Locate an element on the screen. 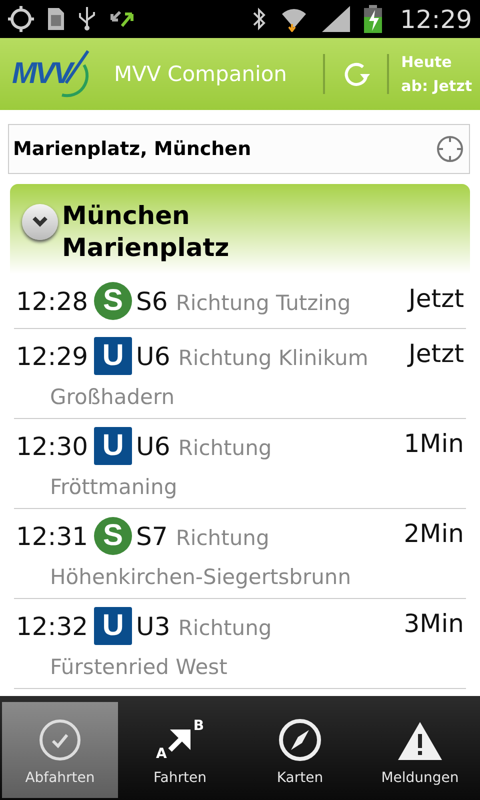  mvv-logo: MVV is located at coordinates (52, 74).